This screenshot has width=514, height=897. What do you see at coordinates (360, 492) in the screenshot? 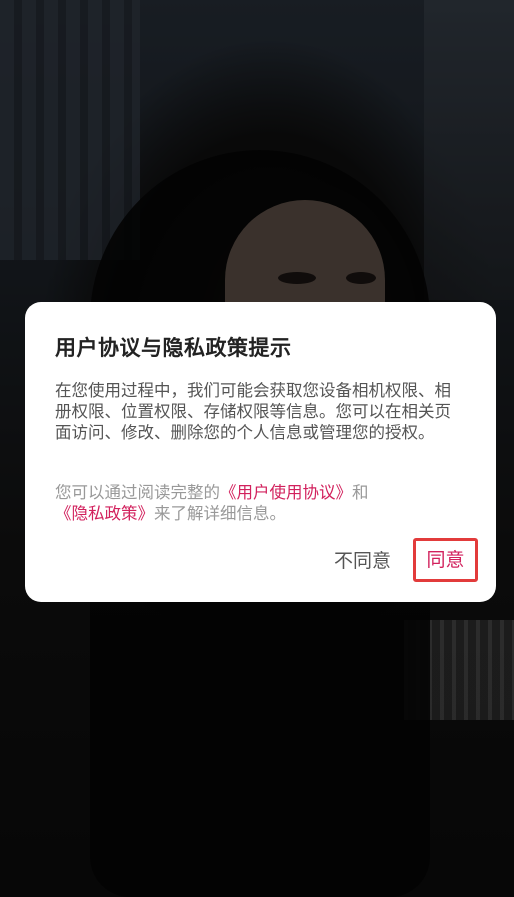
I see `note-middle: 和` at bounding box center [360, 492].